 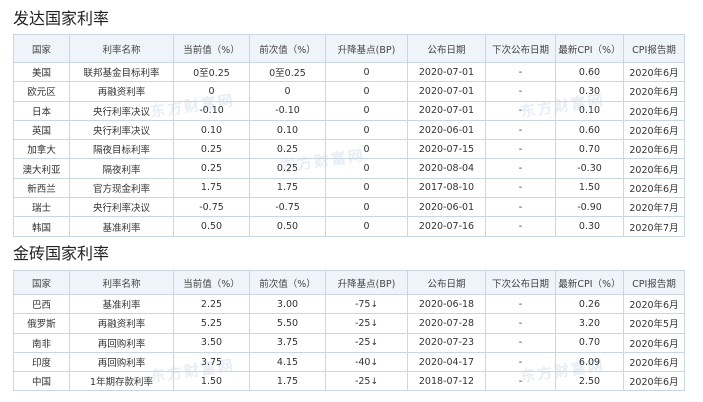 I want to click on column-header-previous-value: 前次值（%）, so click(x=287, y=48).